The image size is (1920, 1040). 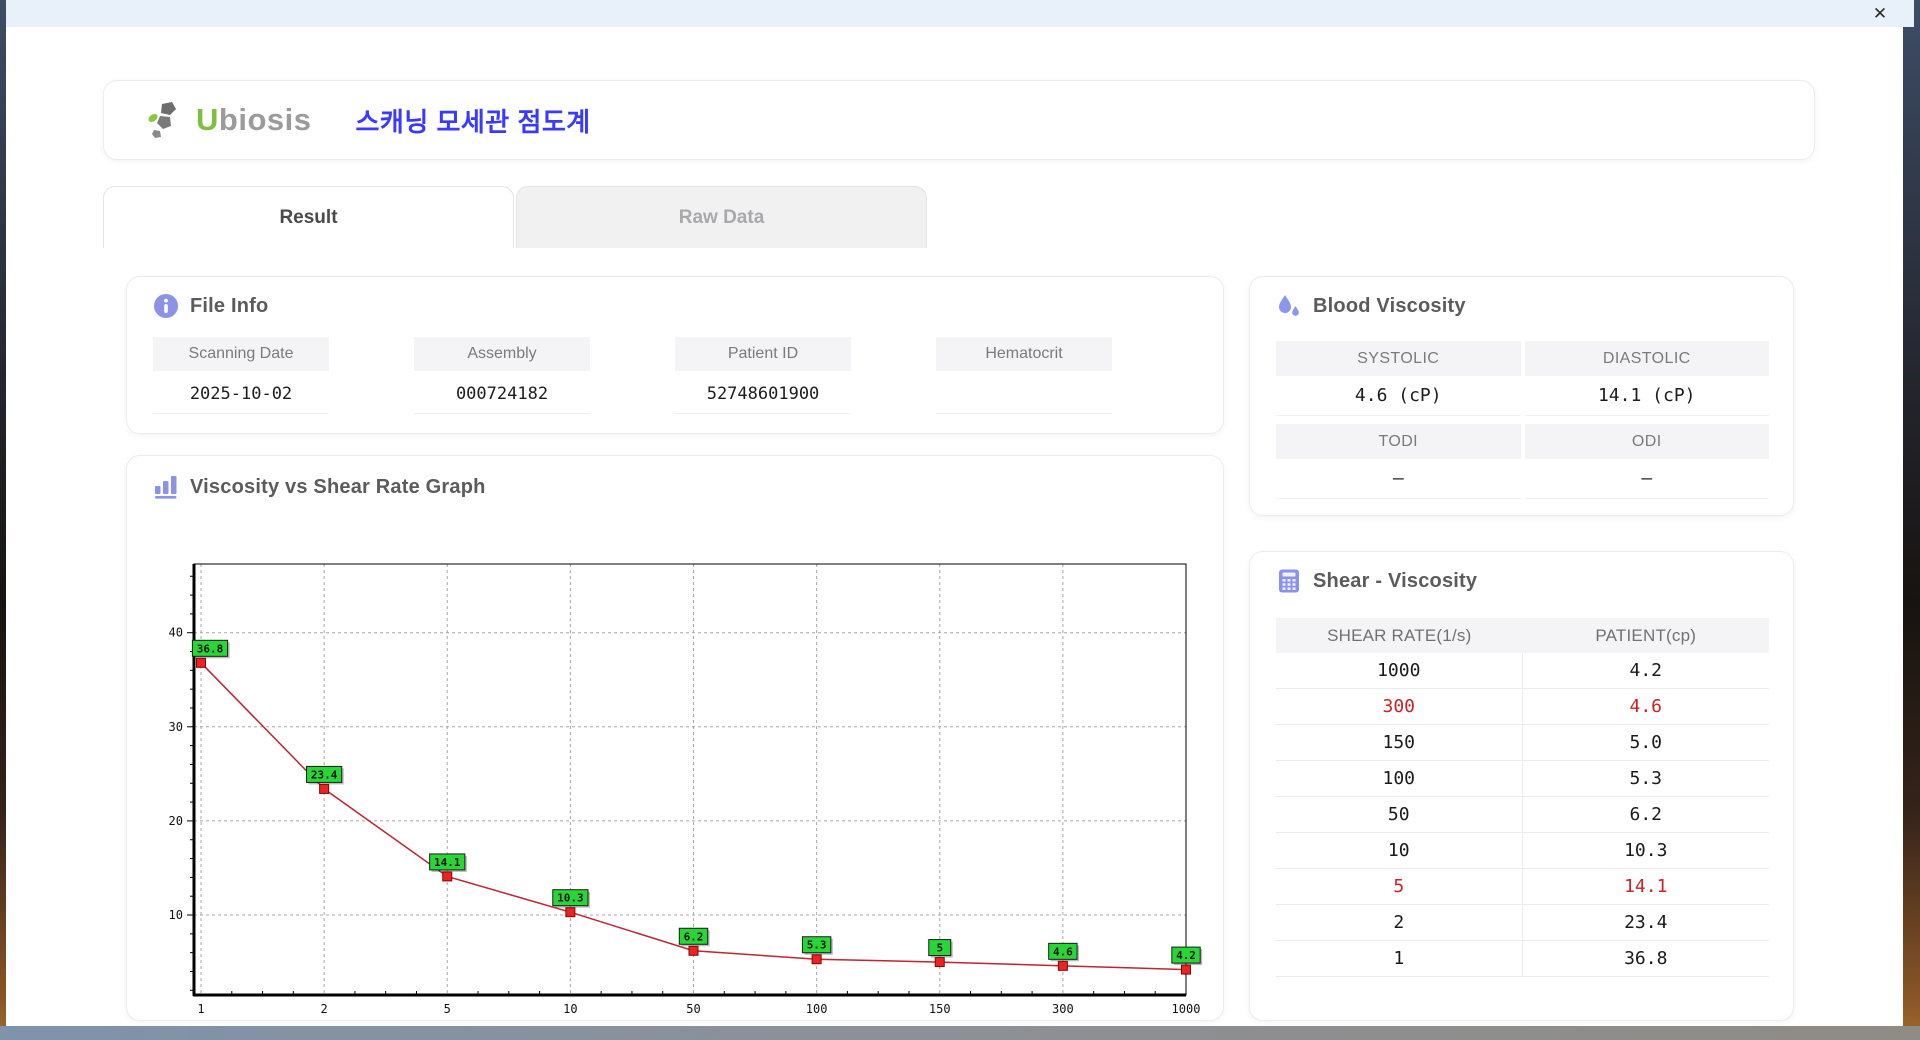 What do you see at coordinates (1645, 706) in the screenshot?
I see `patient-viscosity-cell: 4.6` at bounding box center [1645, 706].